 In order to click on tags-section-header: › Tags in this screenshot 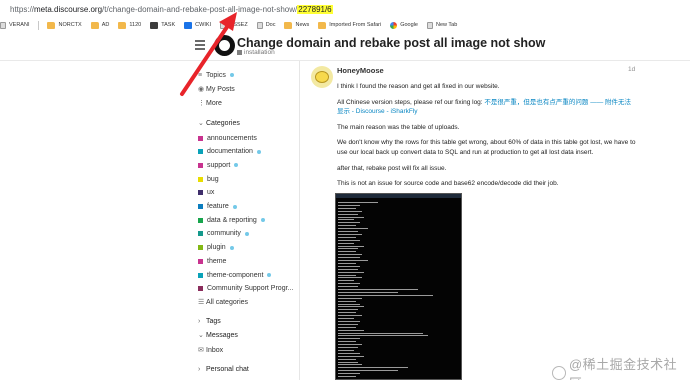, I will do `click(207, 321)`.